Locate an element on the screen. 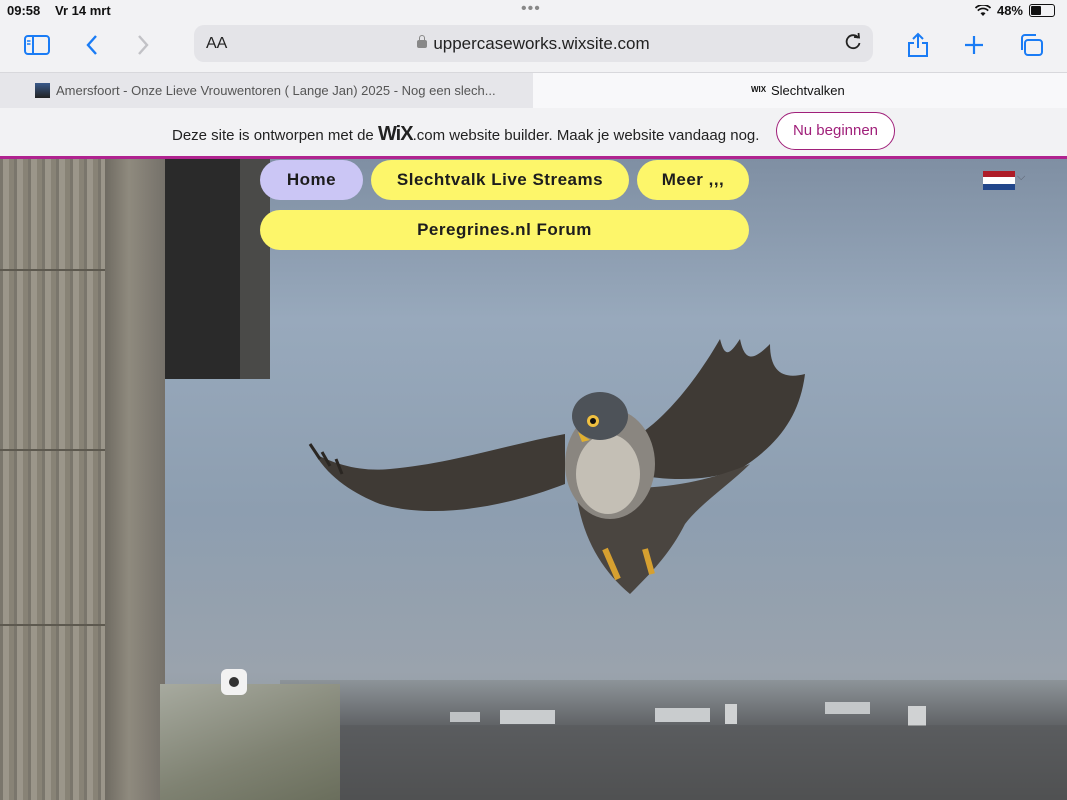 Image resolution: width=1067 pixels, height=800 pixels. webcam-icon is located at coordinates (234, 682).